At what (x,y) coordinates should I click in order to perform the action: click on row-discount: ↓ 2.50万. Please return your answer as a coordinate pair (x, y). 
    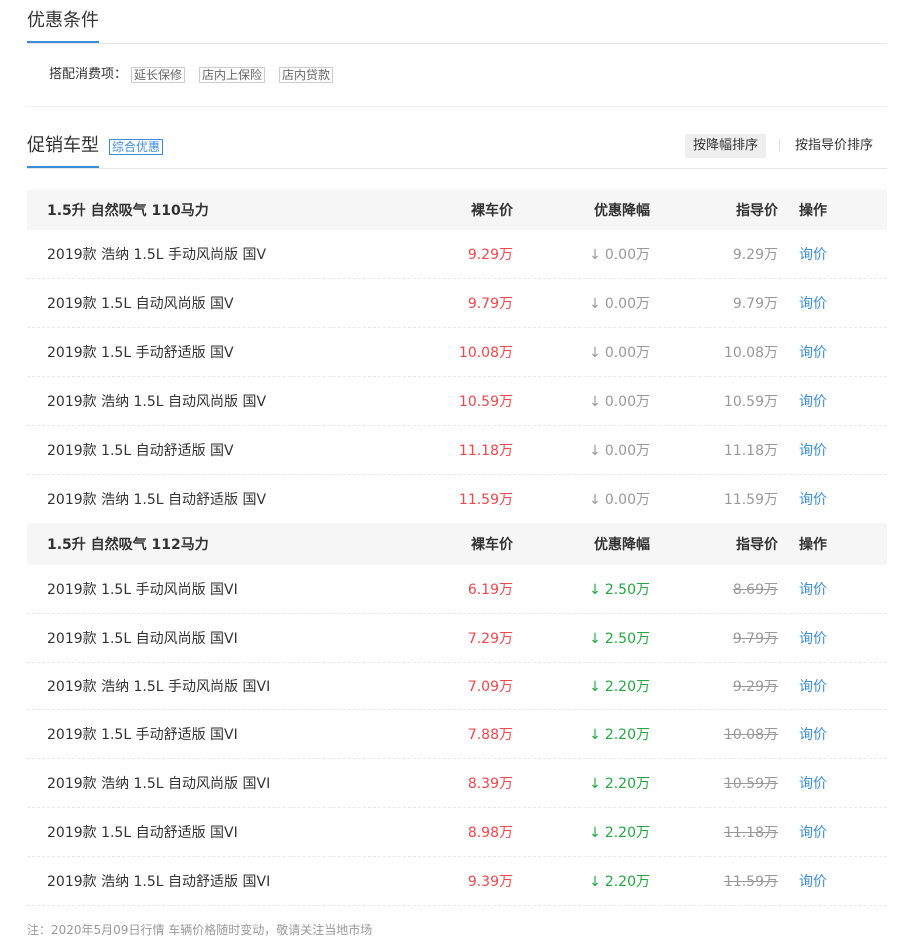
    Looking at the image, I should click on (619, 639).